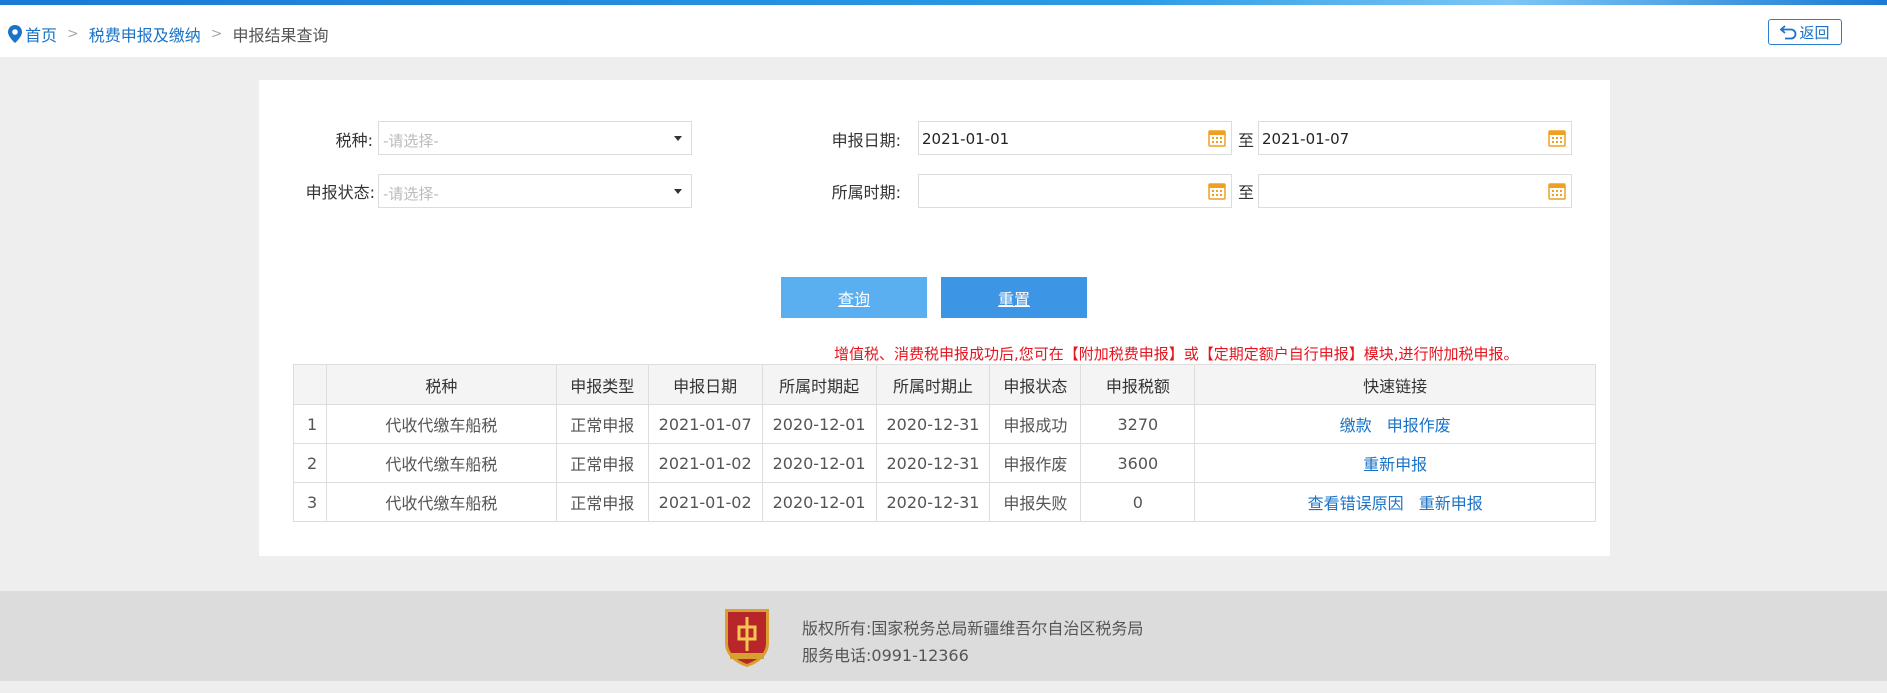 The width and height of the screenshot is (1887, 693). I want to click on date-range-to-label: 至, so click(1246, 140).